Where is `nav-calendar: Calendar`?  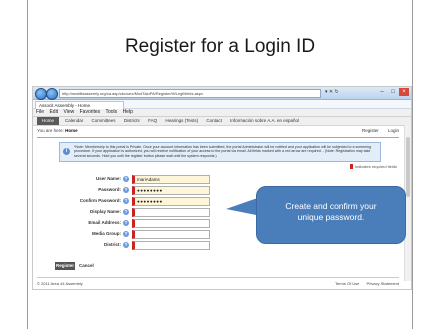 nav-calendar: Calendar is located at coordinates (74, 120).